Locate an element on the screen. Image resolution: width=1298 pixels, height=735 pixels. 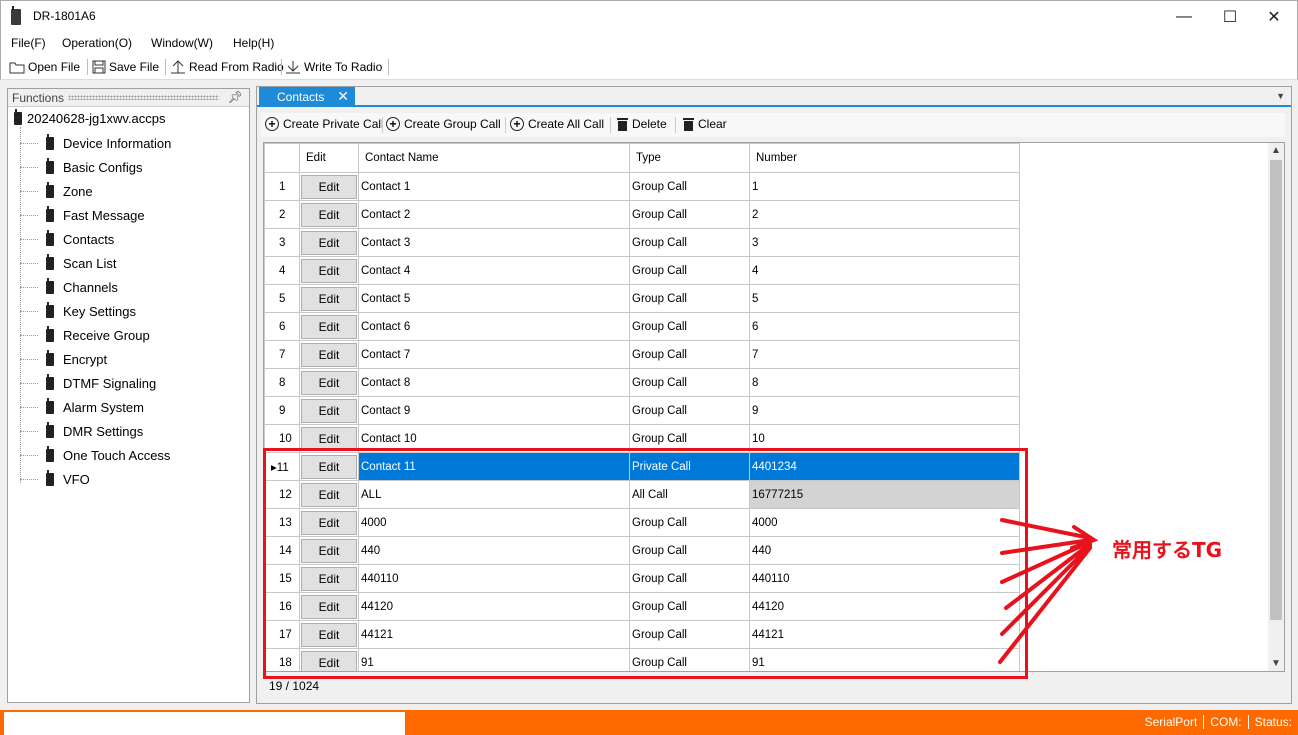
status-items: SerialPort COM: Status: is located at coordinates (1218, 722).